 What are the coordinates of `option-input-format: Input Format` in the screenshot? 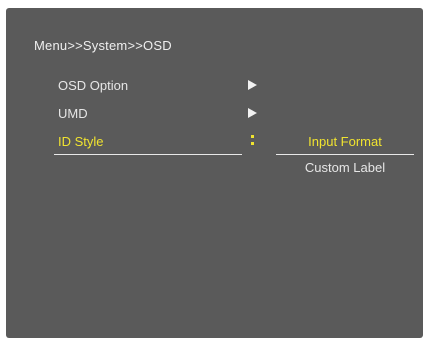 It's located at (345, 141).